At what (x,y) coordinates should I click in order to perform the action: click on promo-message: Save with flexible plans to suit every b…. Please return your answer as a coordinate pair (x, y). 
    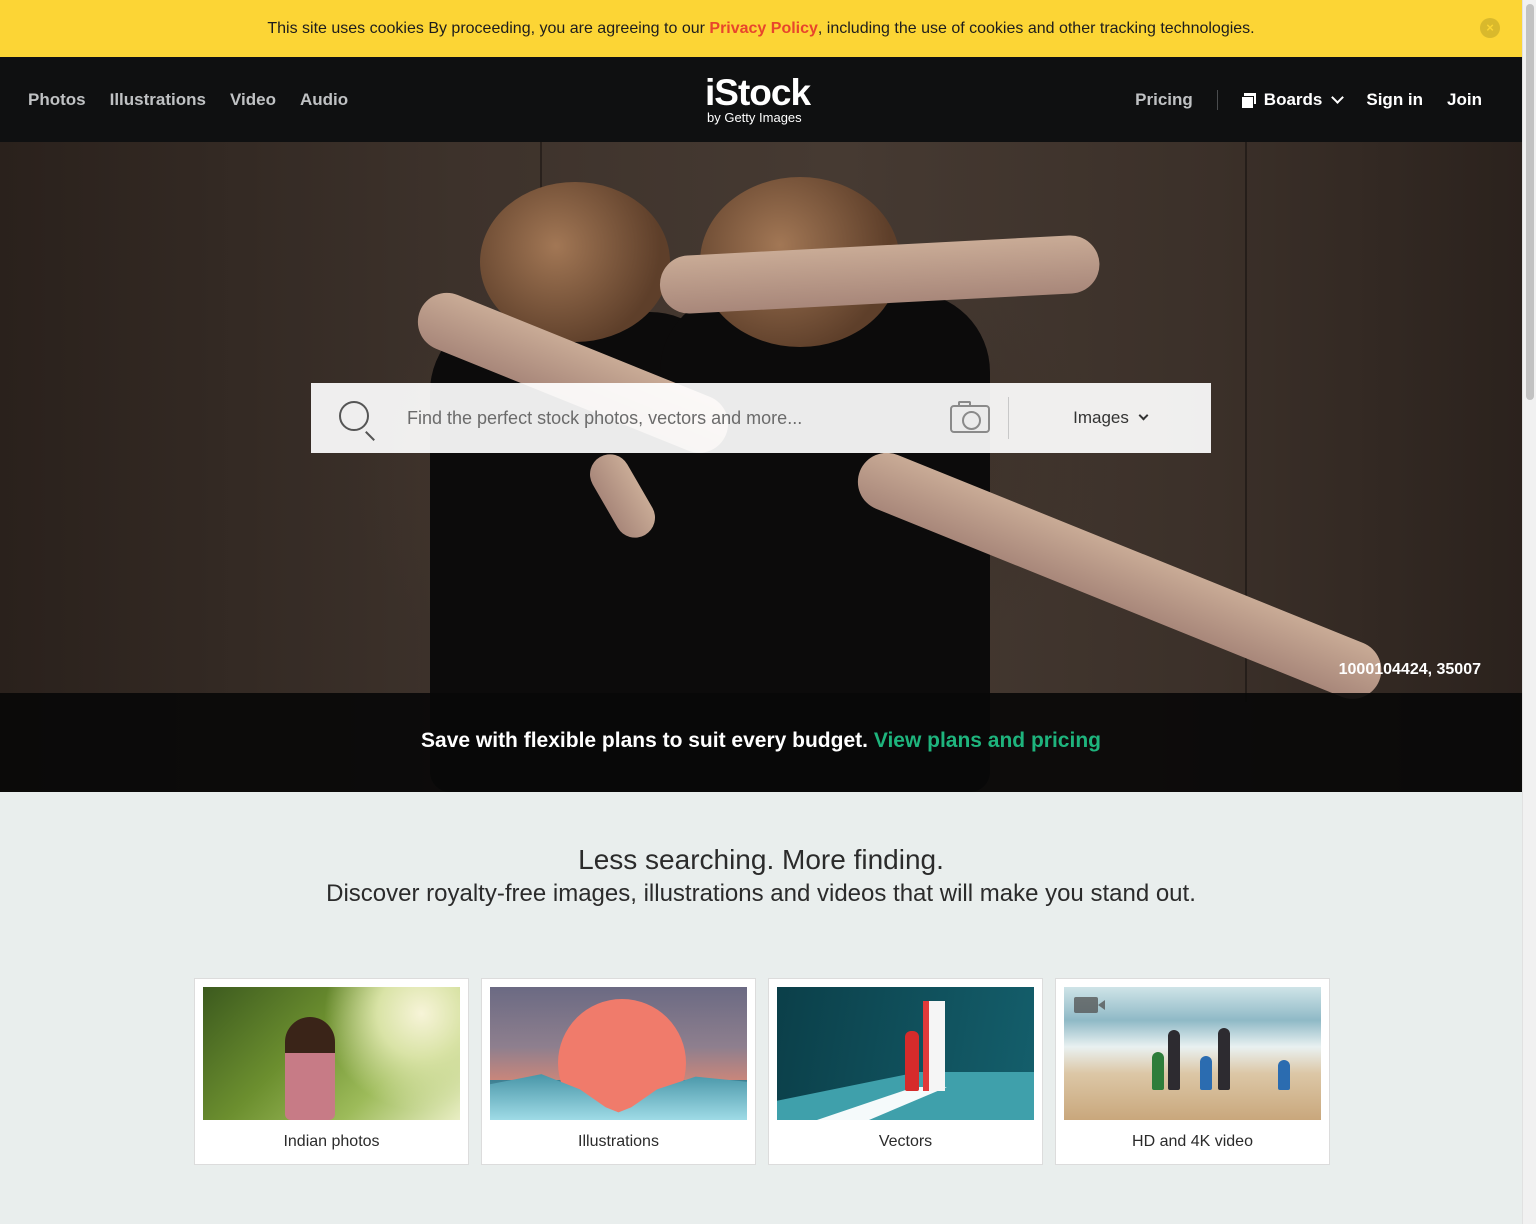
    Looking at the image, I should click on (761, 741).